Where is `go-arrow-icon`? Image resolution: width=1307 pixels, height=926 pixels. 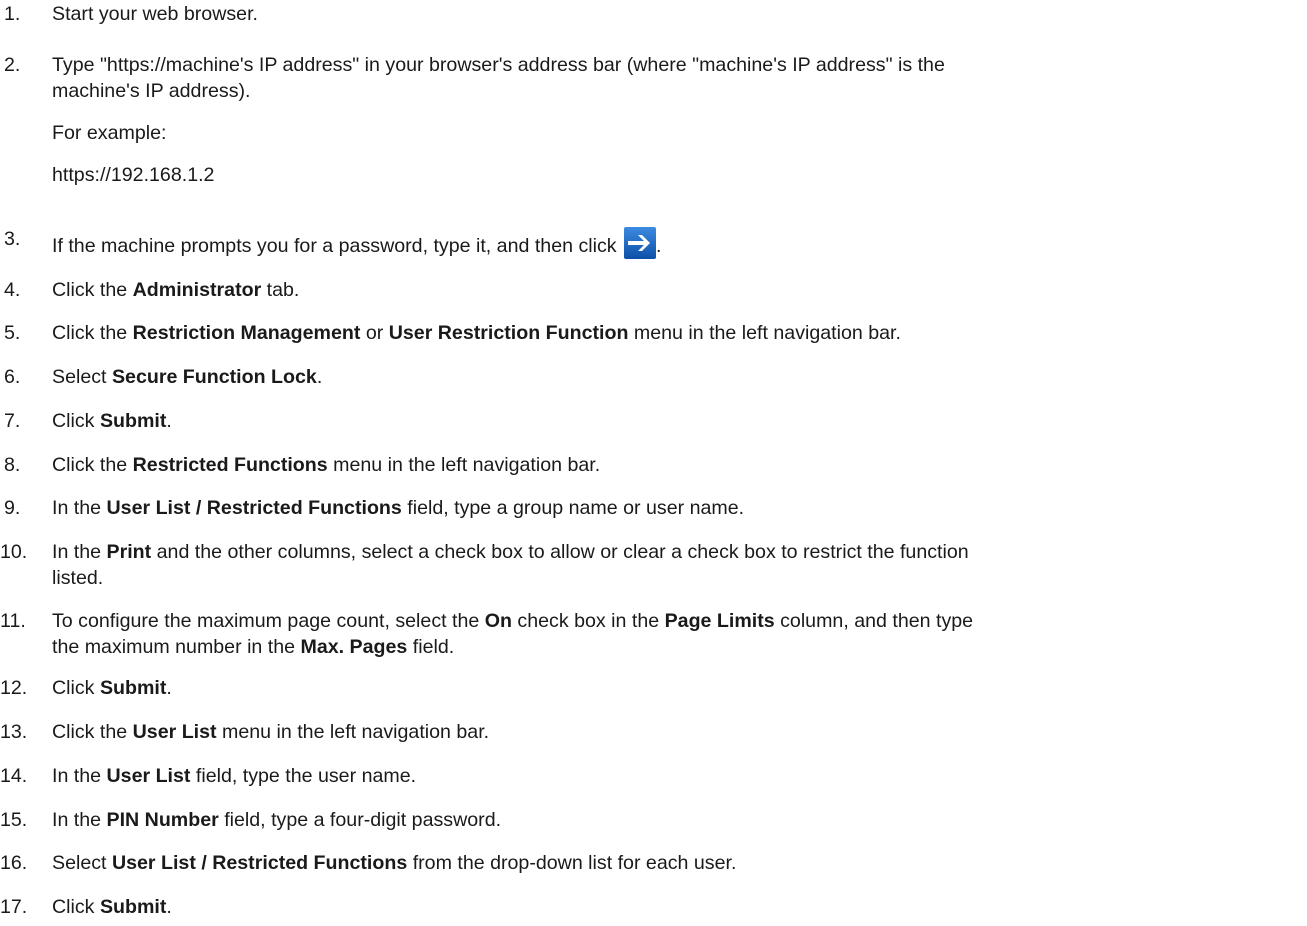
go-arrow-icon is located at coordinates (640, 242).